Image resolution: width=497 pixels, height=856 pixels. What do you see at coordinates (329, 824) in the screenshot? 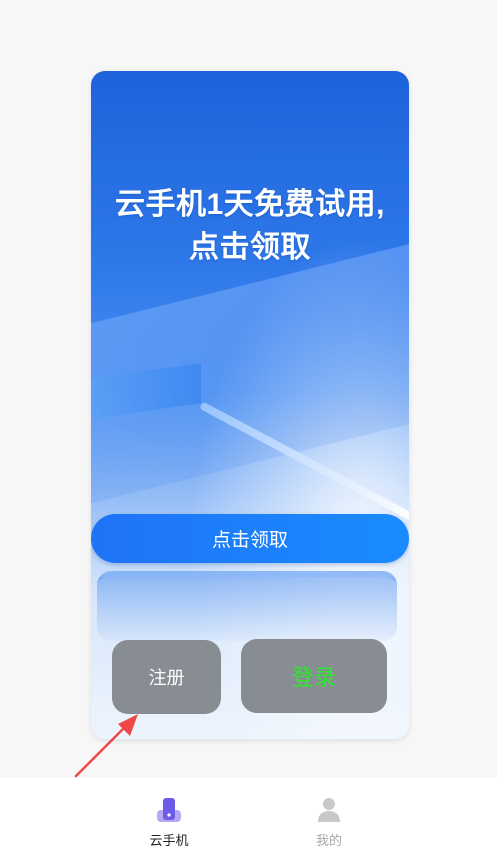
I see `nav-item-mine: 我的` at bounding box center [329, 824].